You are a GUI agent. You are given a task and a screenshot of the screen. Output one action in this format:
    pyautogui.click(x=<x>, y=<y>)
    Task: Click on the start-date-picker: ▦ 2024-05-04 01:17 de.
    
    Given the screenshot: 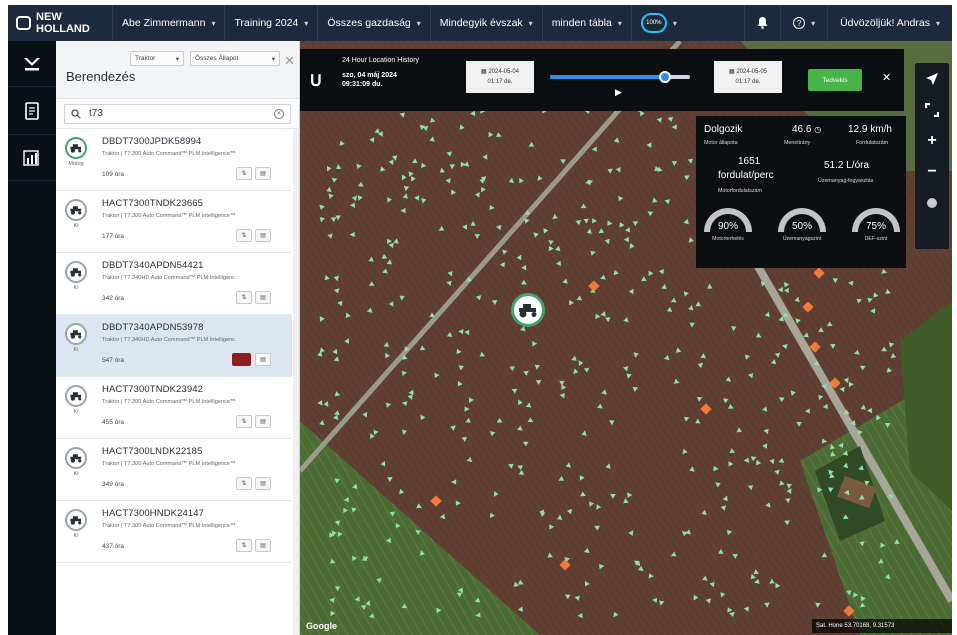 What is the action you would take?
    pyautogui.click(x=500, y=77)
    